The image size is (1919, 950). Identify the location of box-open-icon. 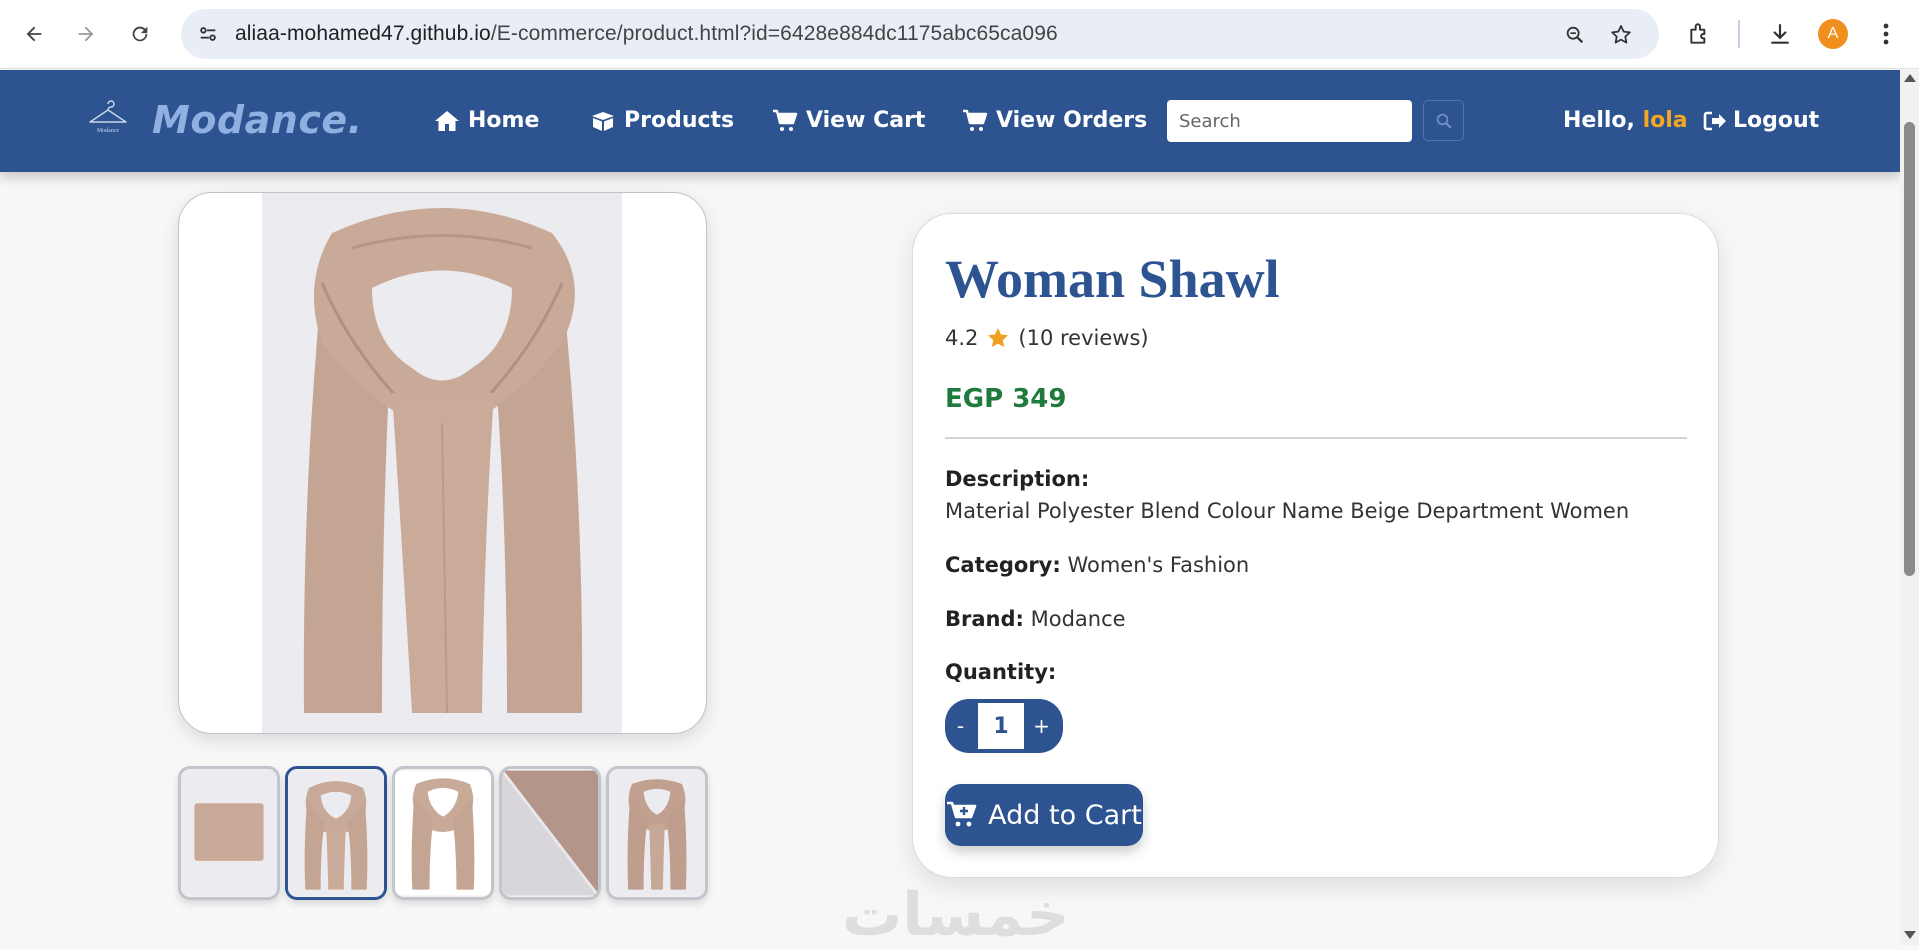
(603, 121).